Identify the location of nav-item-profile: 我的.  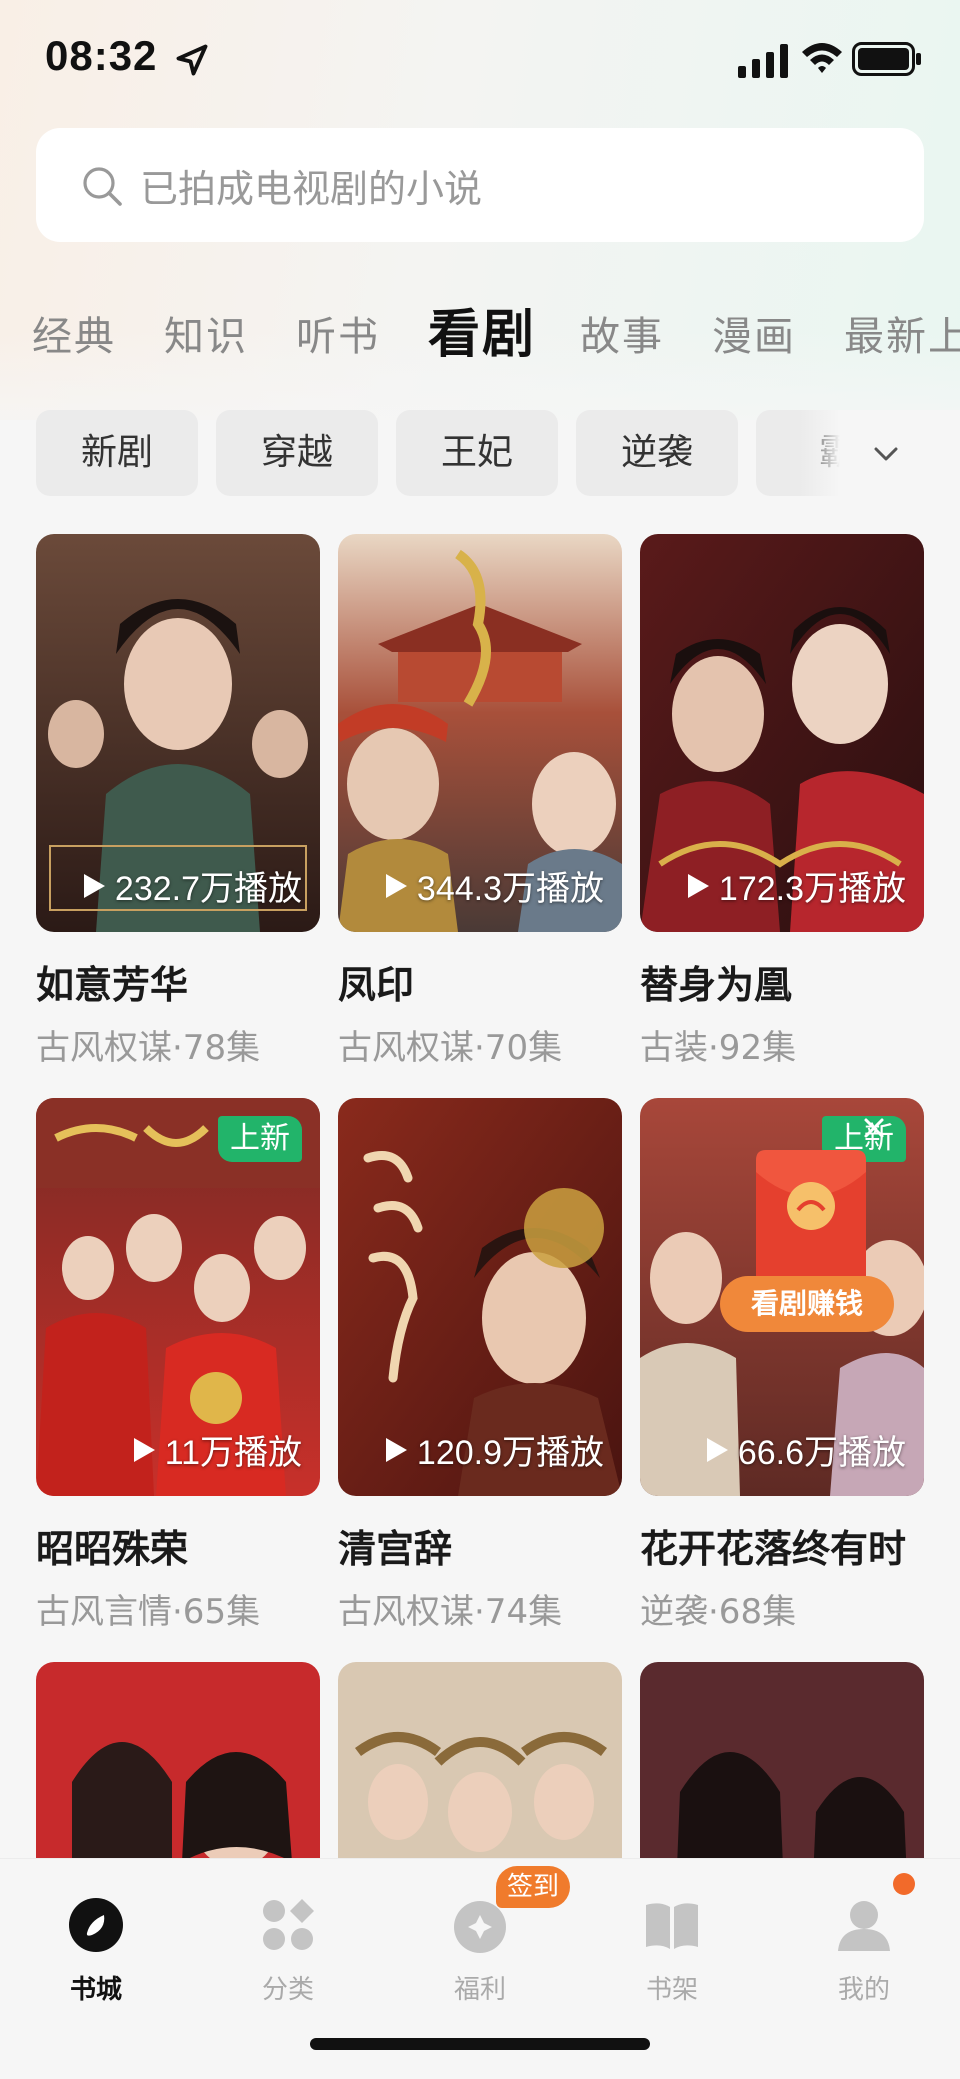
(864, 1950).